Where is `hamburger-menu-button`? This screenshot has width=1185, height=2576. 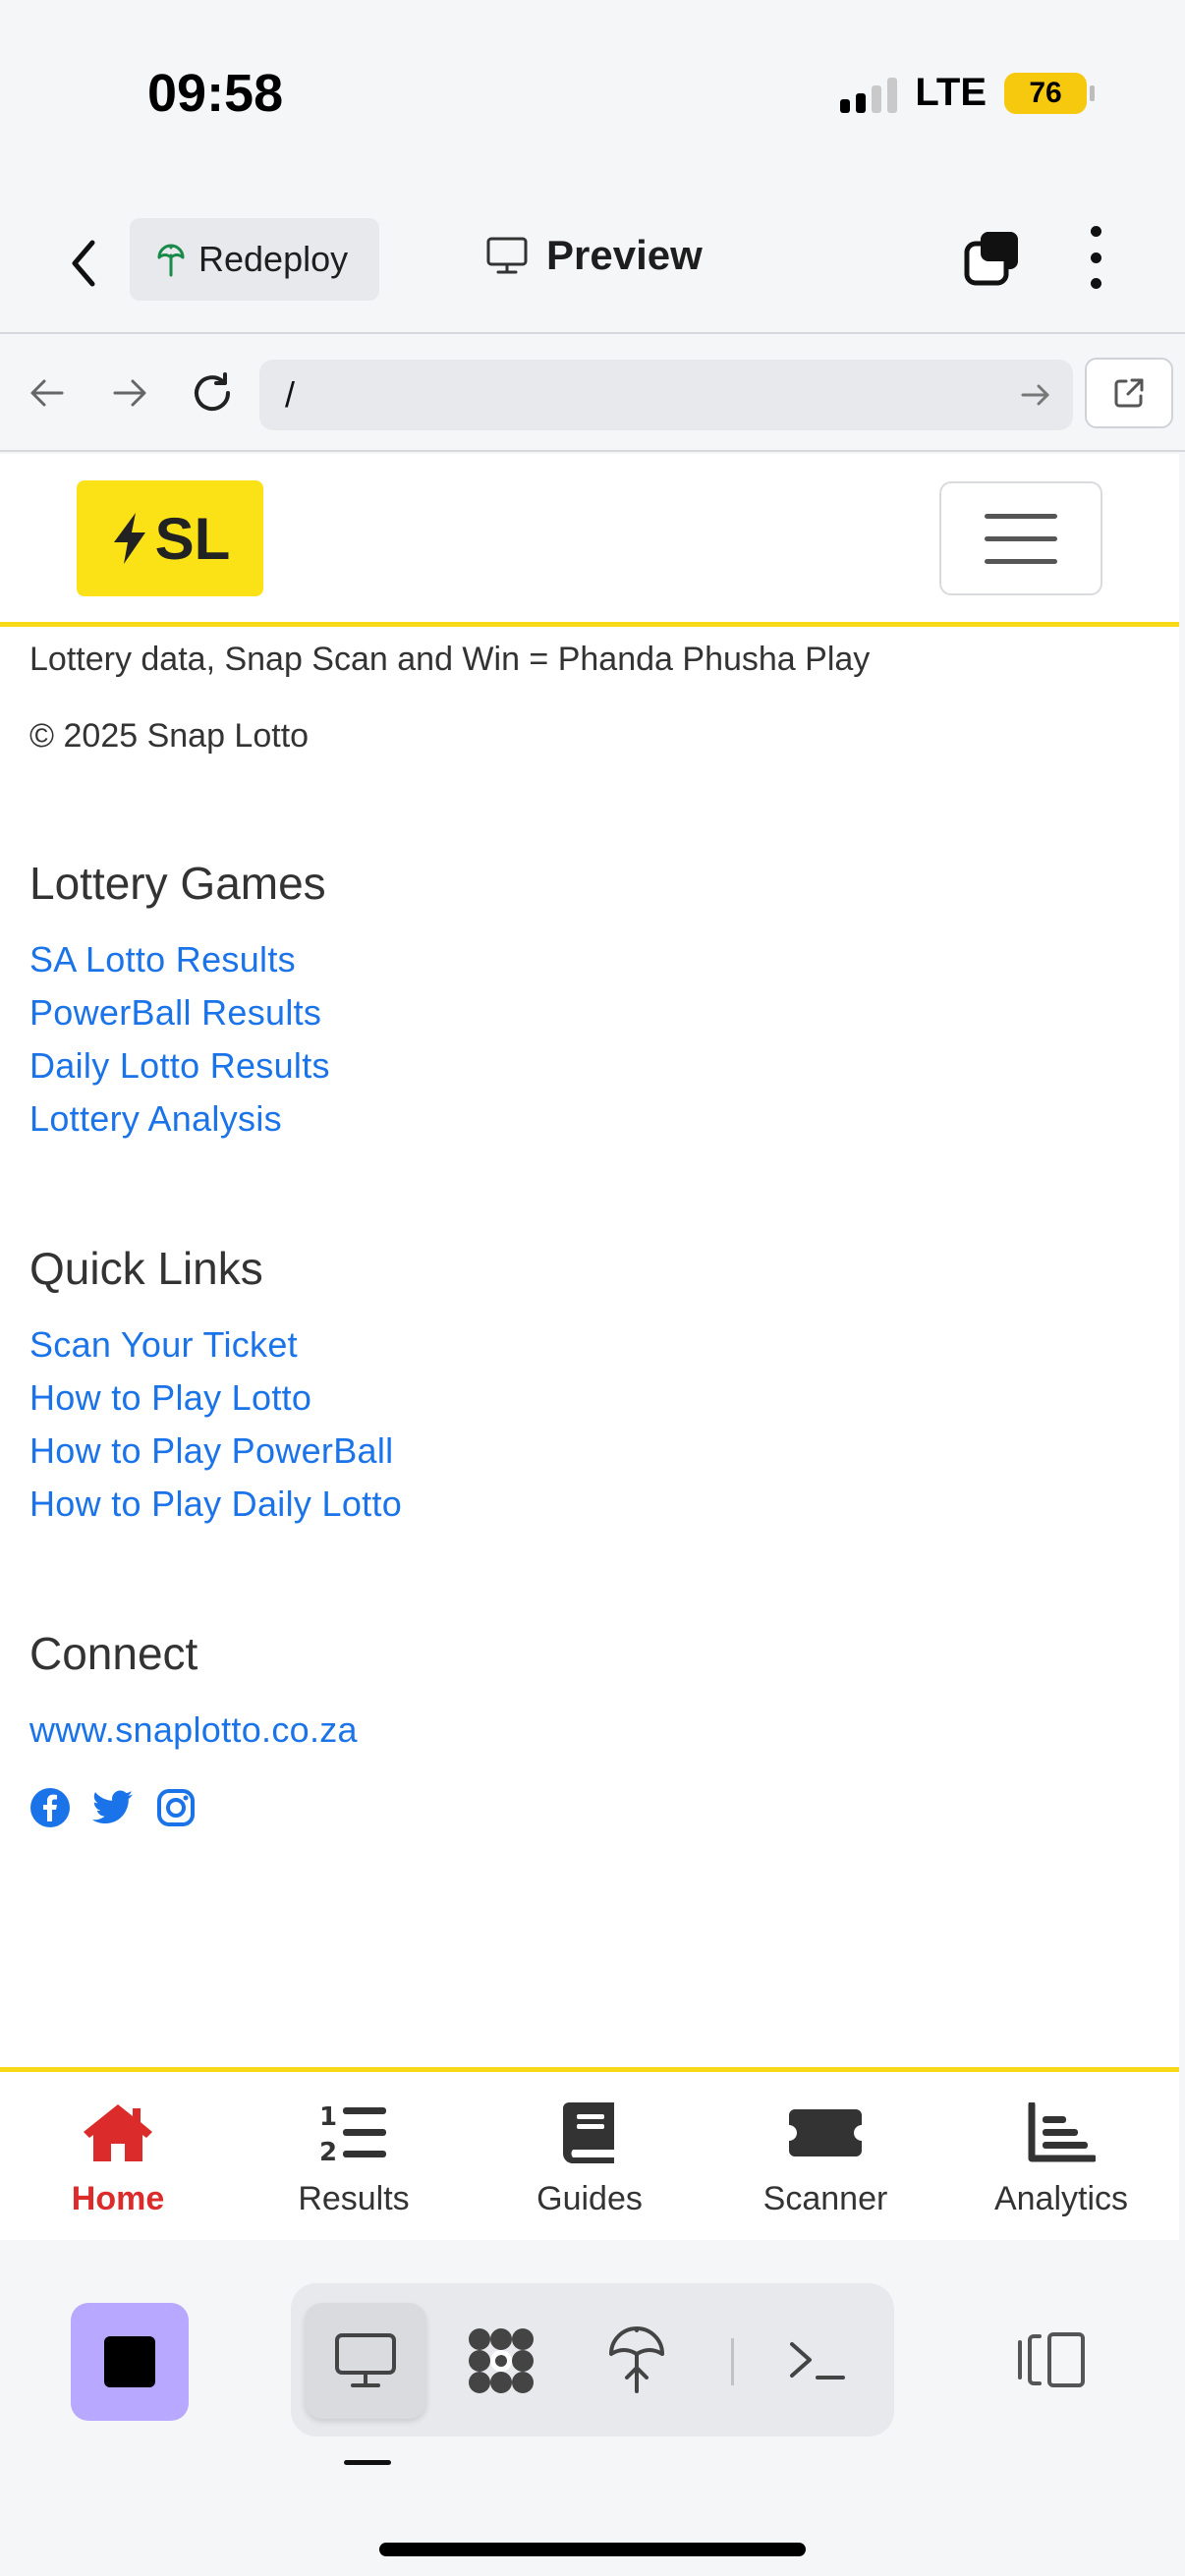
hamburger-menu-button is located at coordinates (1021, 538).